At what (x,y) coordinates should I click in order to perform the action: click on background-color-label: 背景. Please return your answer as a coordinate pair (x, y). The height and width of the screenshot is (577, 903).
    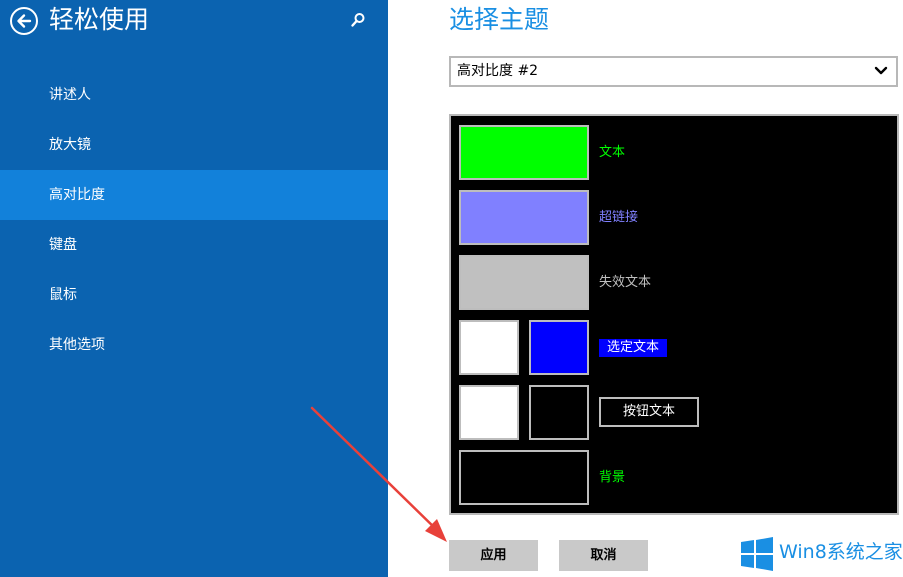
    Looking at the image, I should click on (612, 477).